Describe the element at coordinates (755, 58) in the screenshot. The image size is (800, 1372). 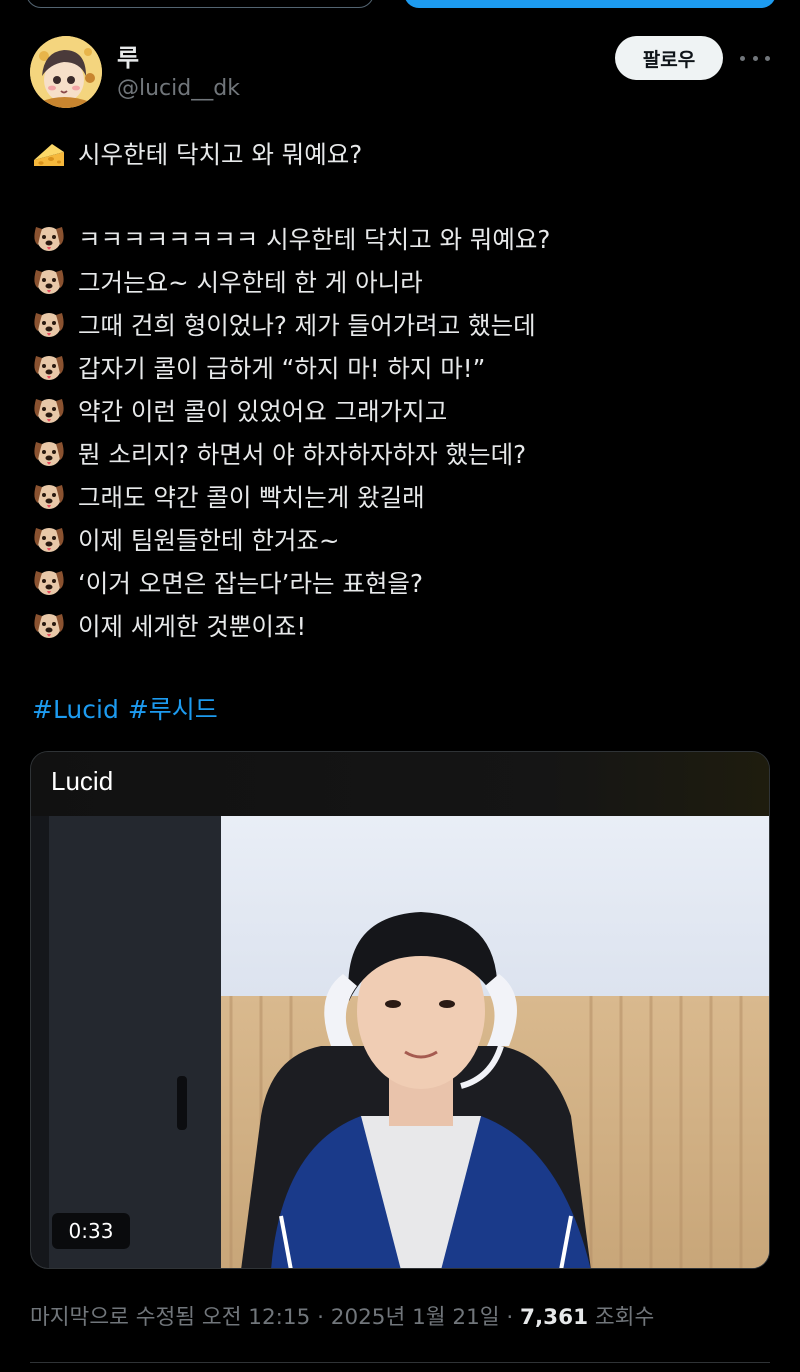
I see `more-options-icon` at that location.